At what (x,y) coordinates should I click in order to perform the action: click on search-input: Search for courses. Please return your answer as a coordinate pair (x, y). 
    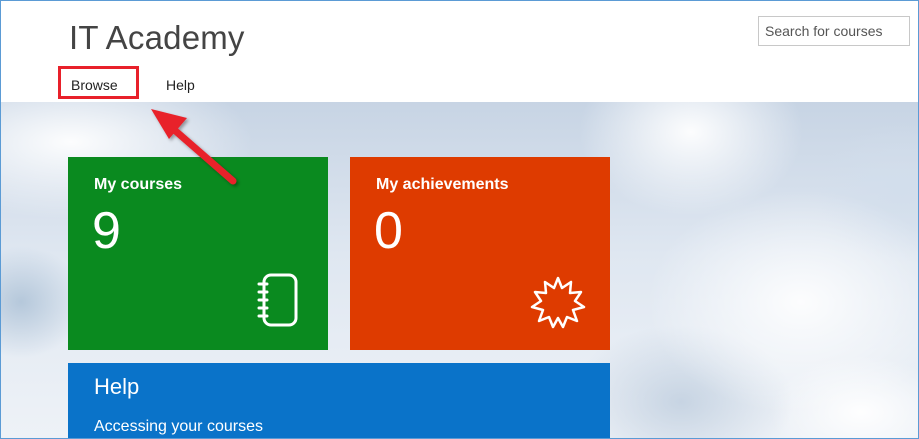
    Looking at the image, I should click on (834, 31).